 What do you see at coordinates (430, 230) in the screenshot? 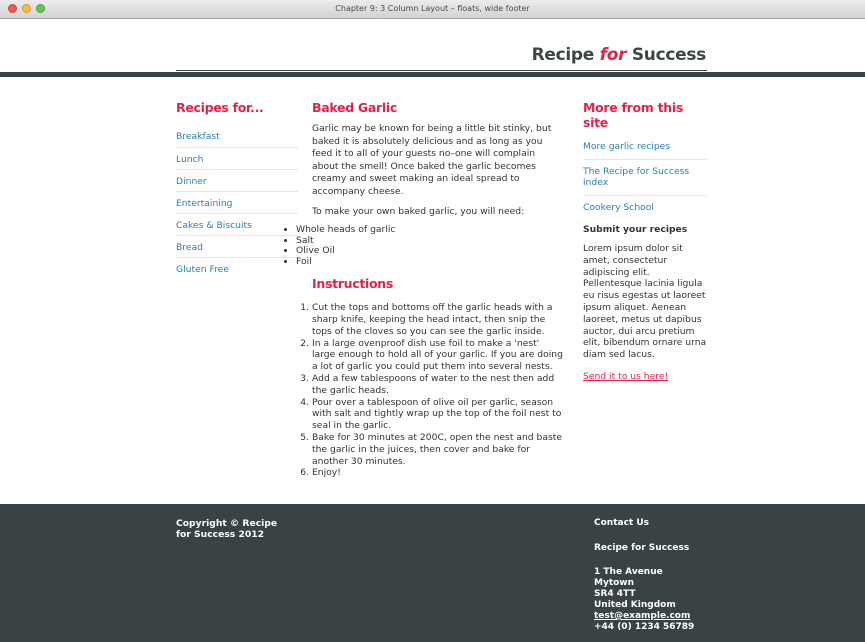
I see `ingredient-item: Whole heads of garlic` at bounding box center [430, 230].